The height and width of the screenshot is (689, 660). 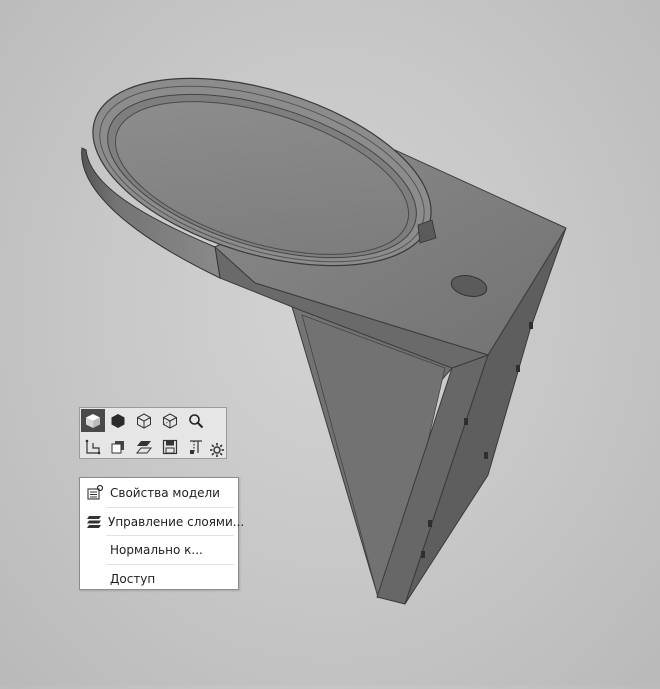 What do you see at coordinates (159, 579) in the screenshot?
I see `menu-item-access: Доступ` at bounding box center [159, 579].